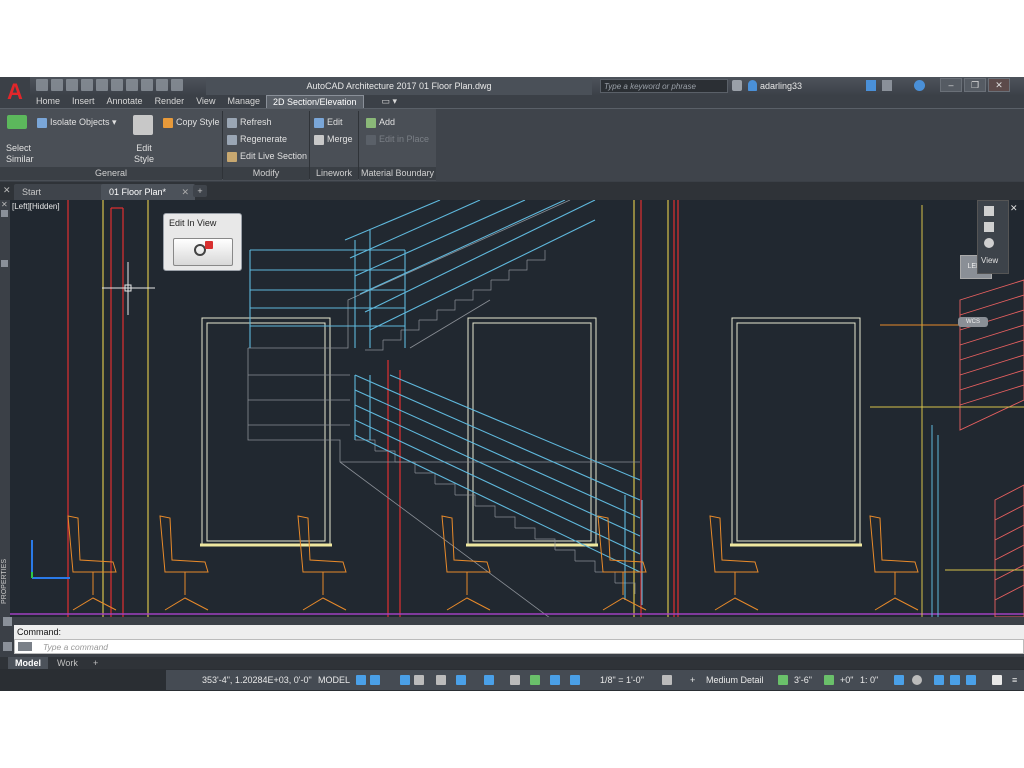 Image resolution: width=1024 pixels, height=768 pixels. Describe the element at coordinates (274, 156) in the screenshot. I see `edit-live-section-label: Edit Live Section` at that location.